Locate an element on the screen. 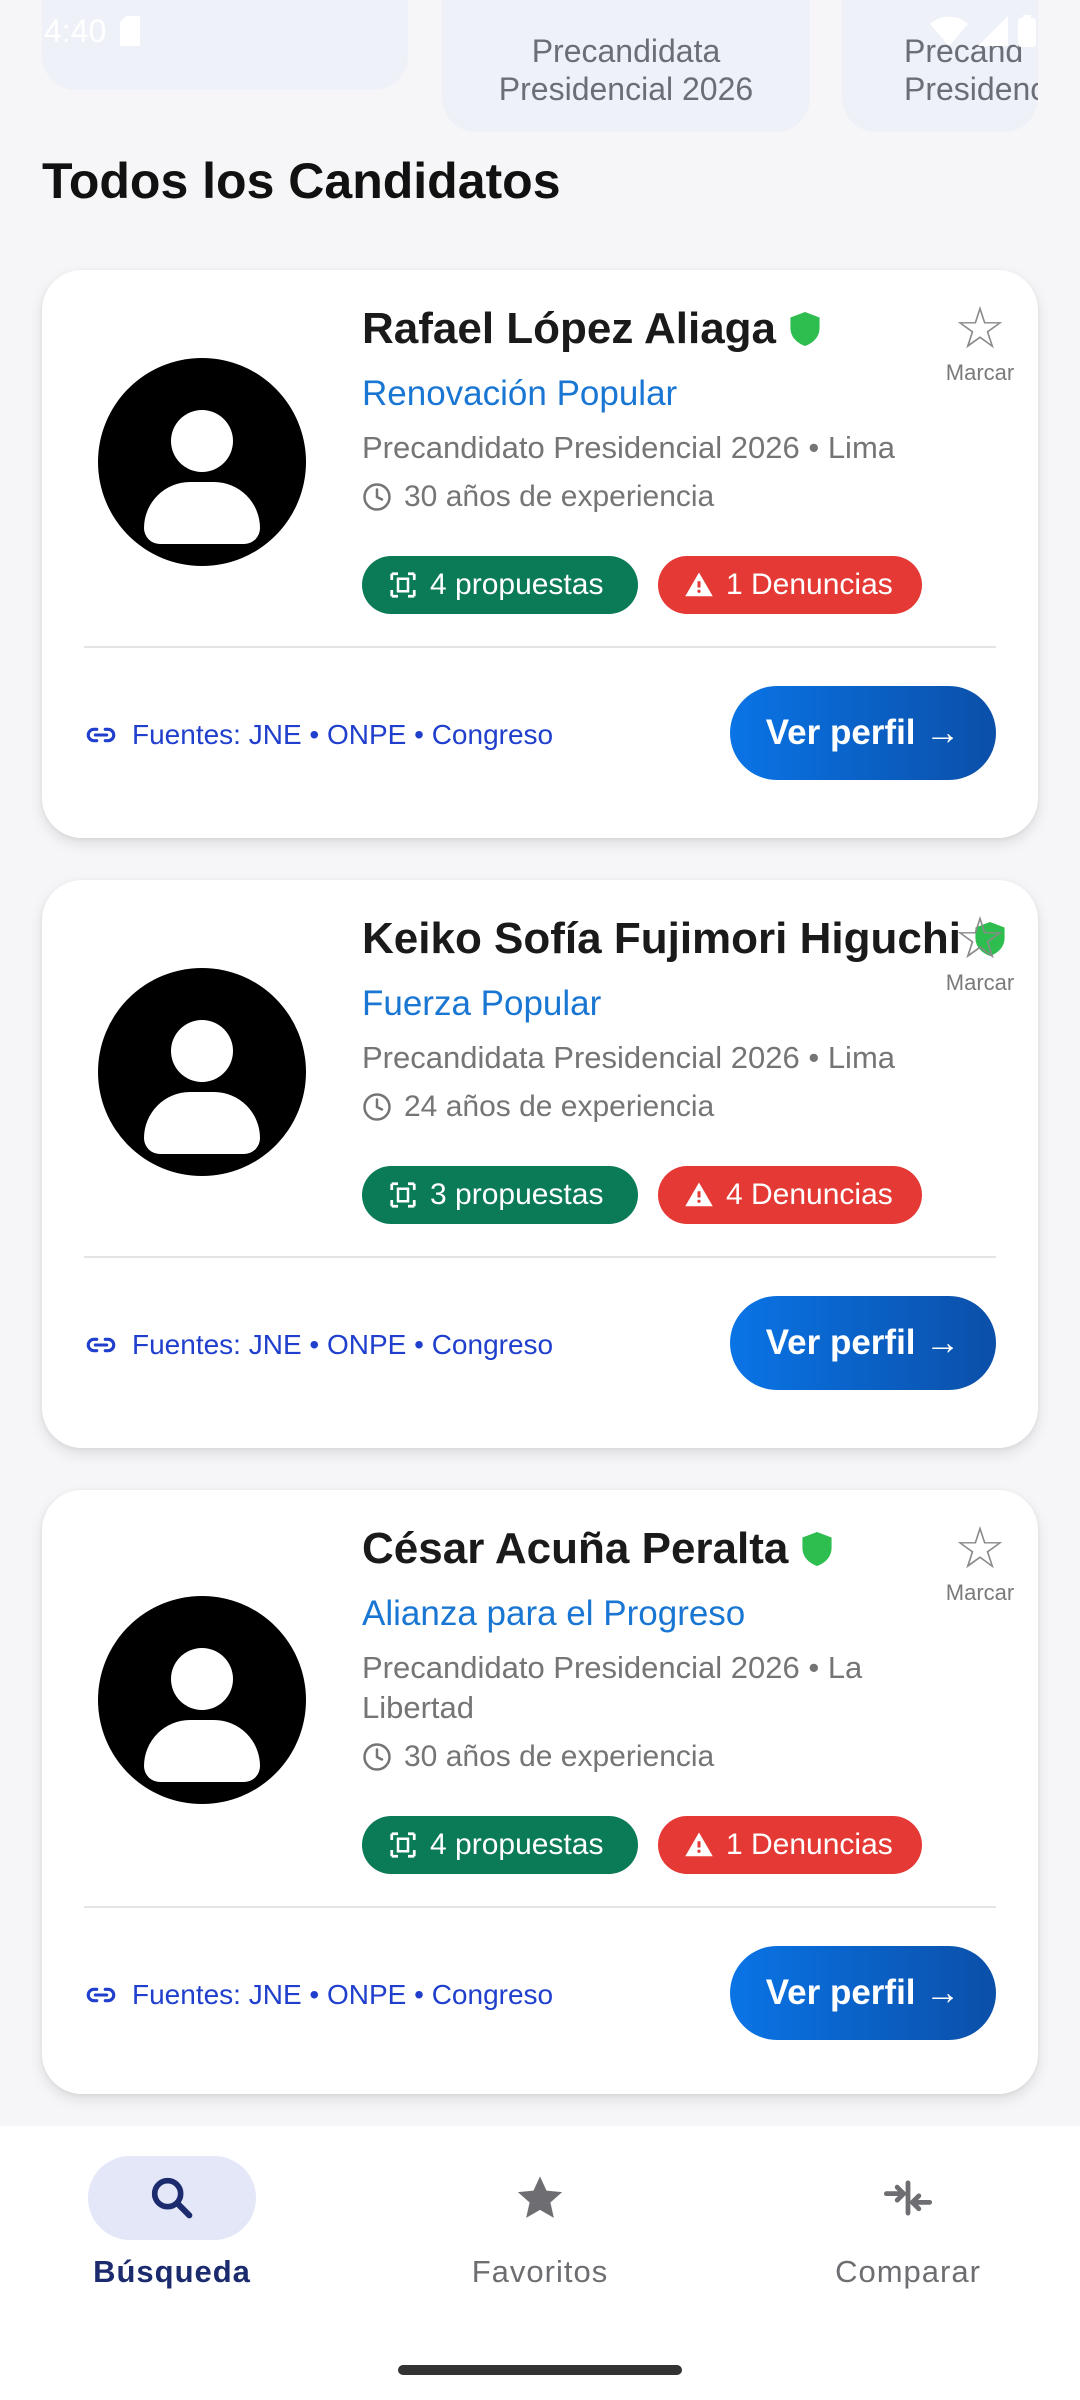 This screenshot has height=2400, width=1080. nav-label: Favoritos is located at coordinates (540, 2271).